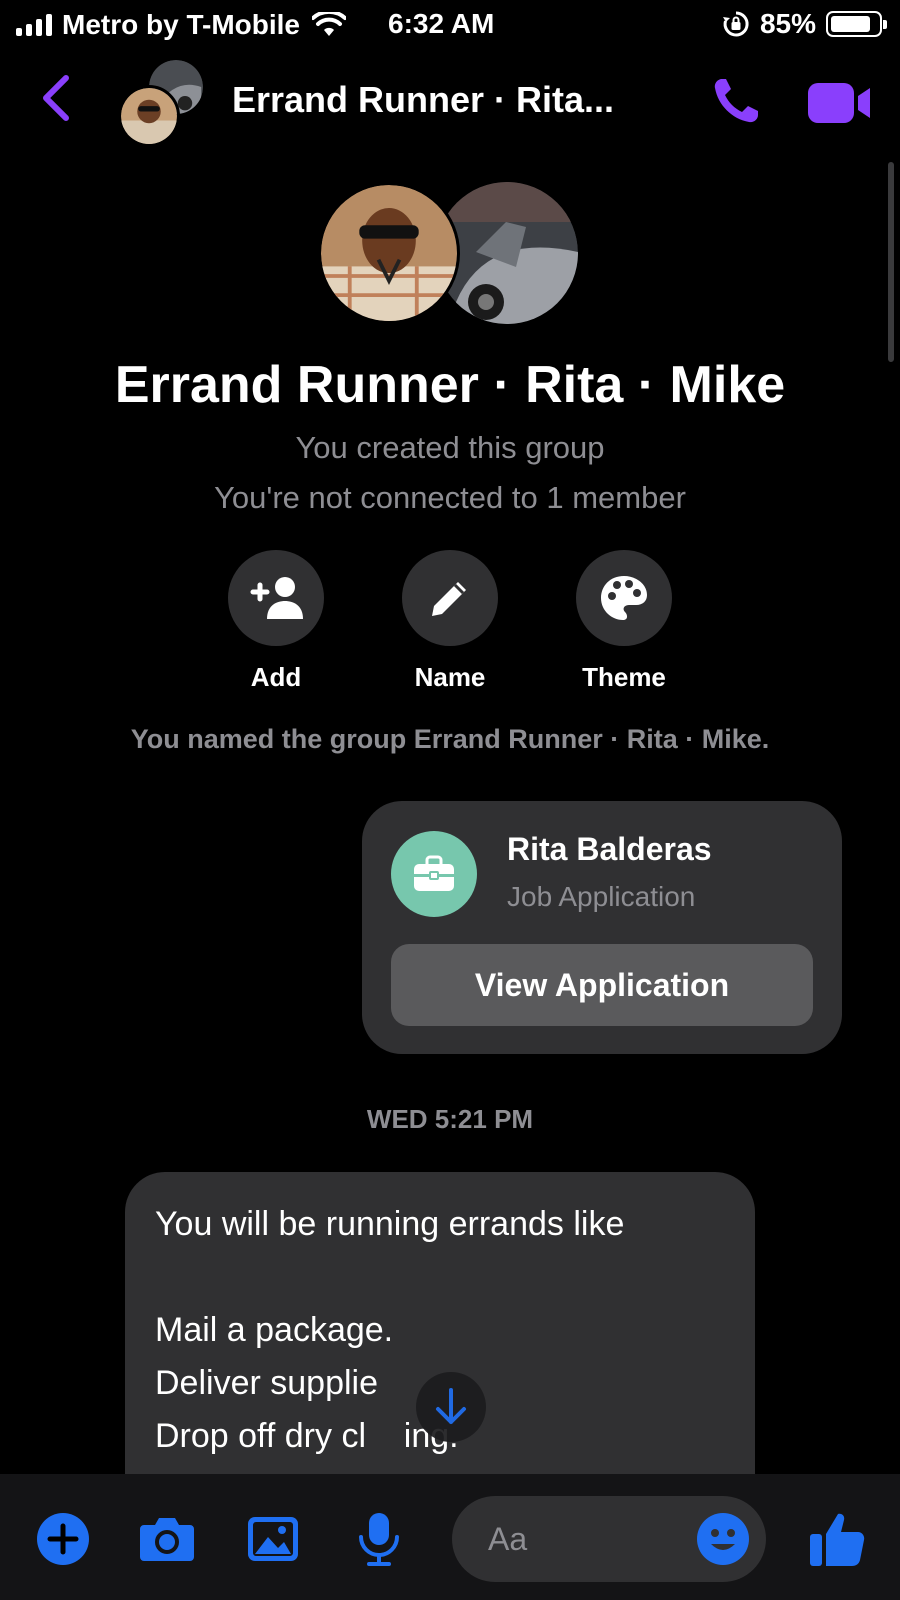 The width and height of the screenshot is (900, 1600). What do you see at coordinates (450, 1119) in the screenshot?
I see `message-timestamp: WED 5:21 PM` at bounding box center [450, 1119].